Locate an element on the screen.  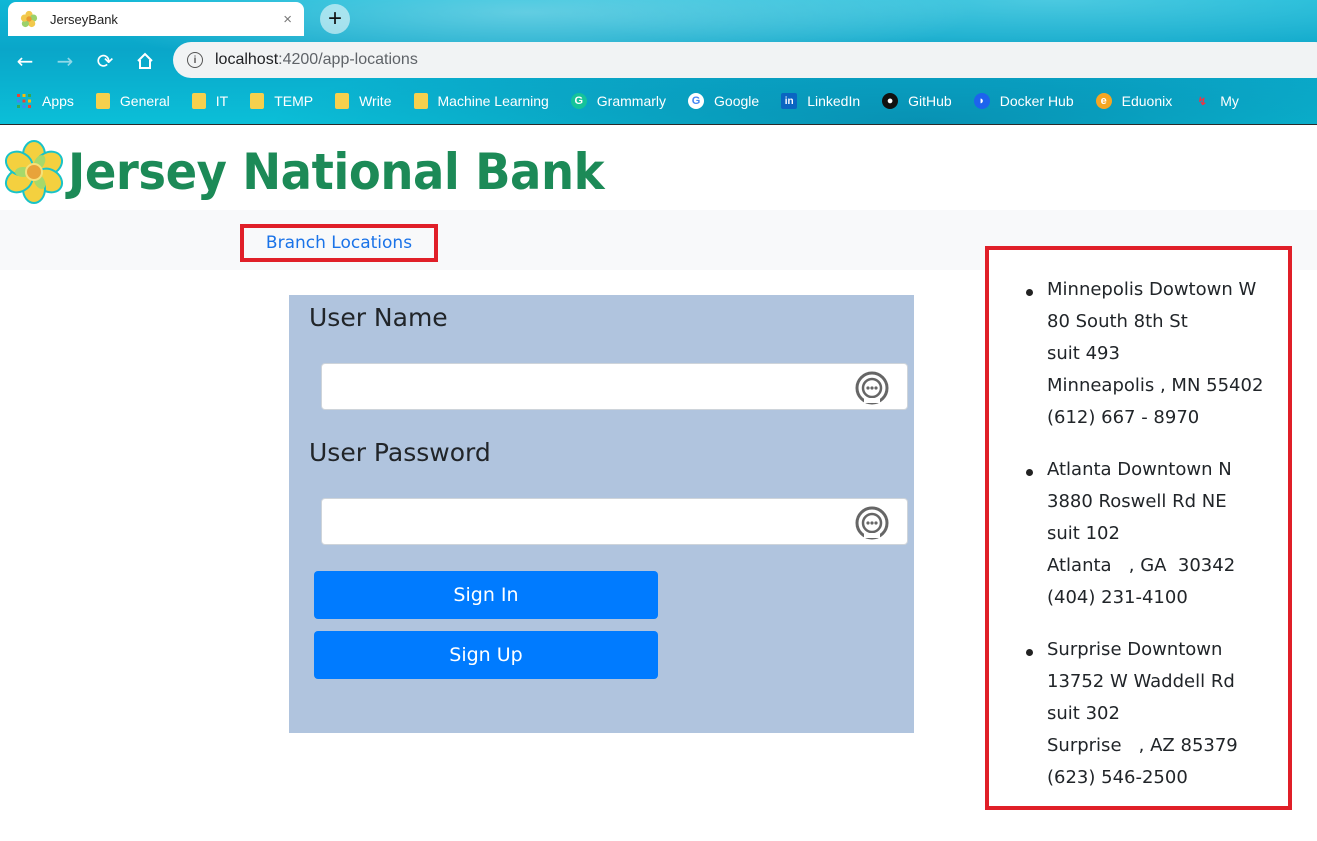
bookmark-docker-hub: ◗ Docker Hub is located at coordinates (1023, 101).